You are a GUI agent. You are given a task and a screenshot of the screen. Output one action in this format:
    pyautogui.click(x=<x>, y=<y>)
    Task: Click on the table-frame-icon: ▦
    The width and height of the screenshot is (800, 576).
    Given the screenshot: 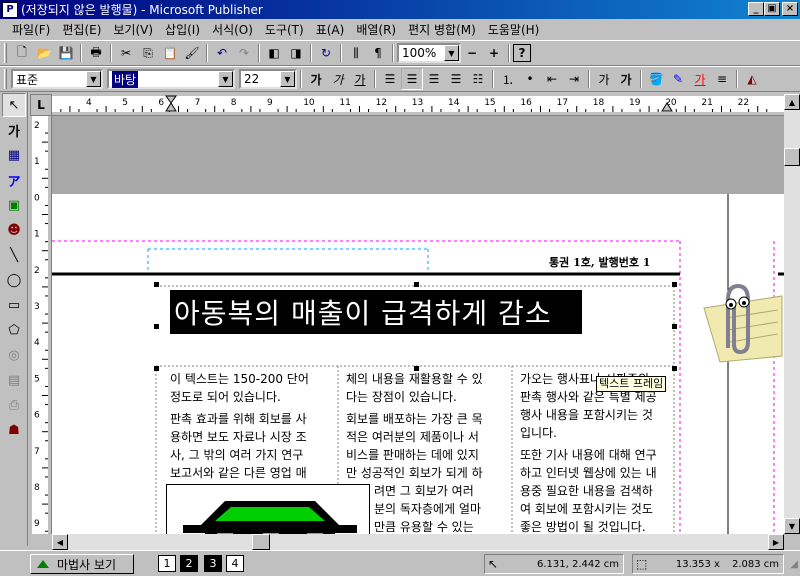 What is the action you would take?
    pyautogui.click(x=14, y=155)
    